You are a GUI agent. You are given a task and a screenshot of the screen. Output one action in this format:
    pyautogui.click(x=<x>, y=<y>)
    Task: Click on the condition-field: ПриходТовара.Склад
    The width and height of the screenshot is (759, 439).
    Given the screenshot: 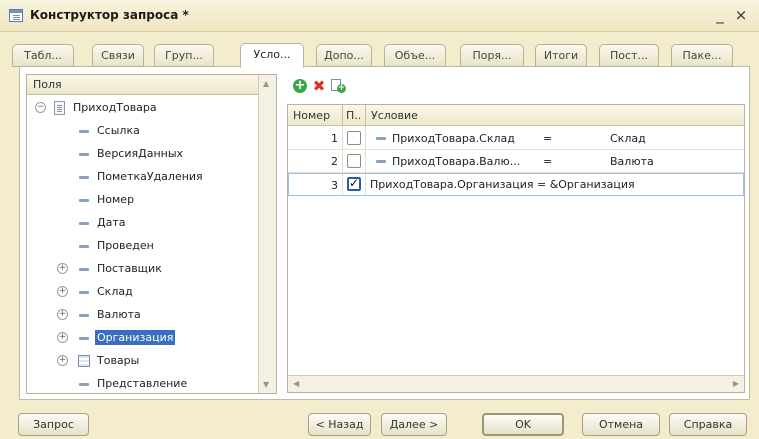 What is the action you would take?
    pyautogui.click(x=453, y=138)
    